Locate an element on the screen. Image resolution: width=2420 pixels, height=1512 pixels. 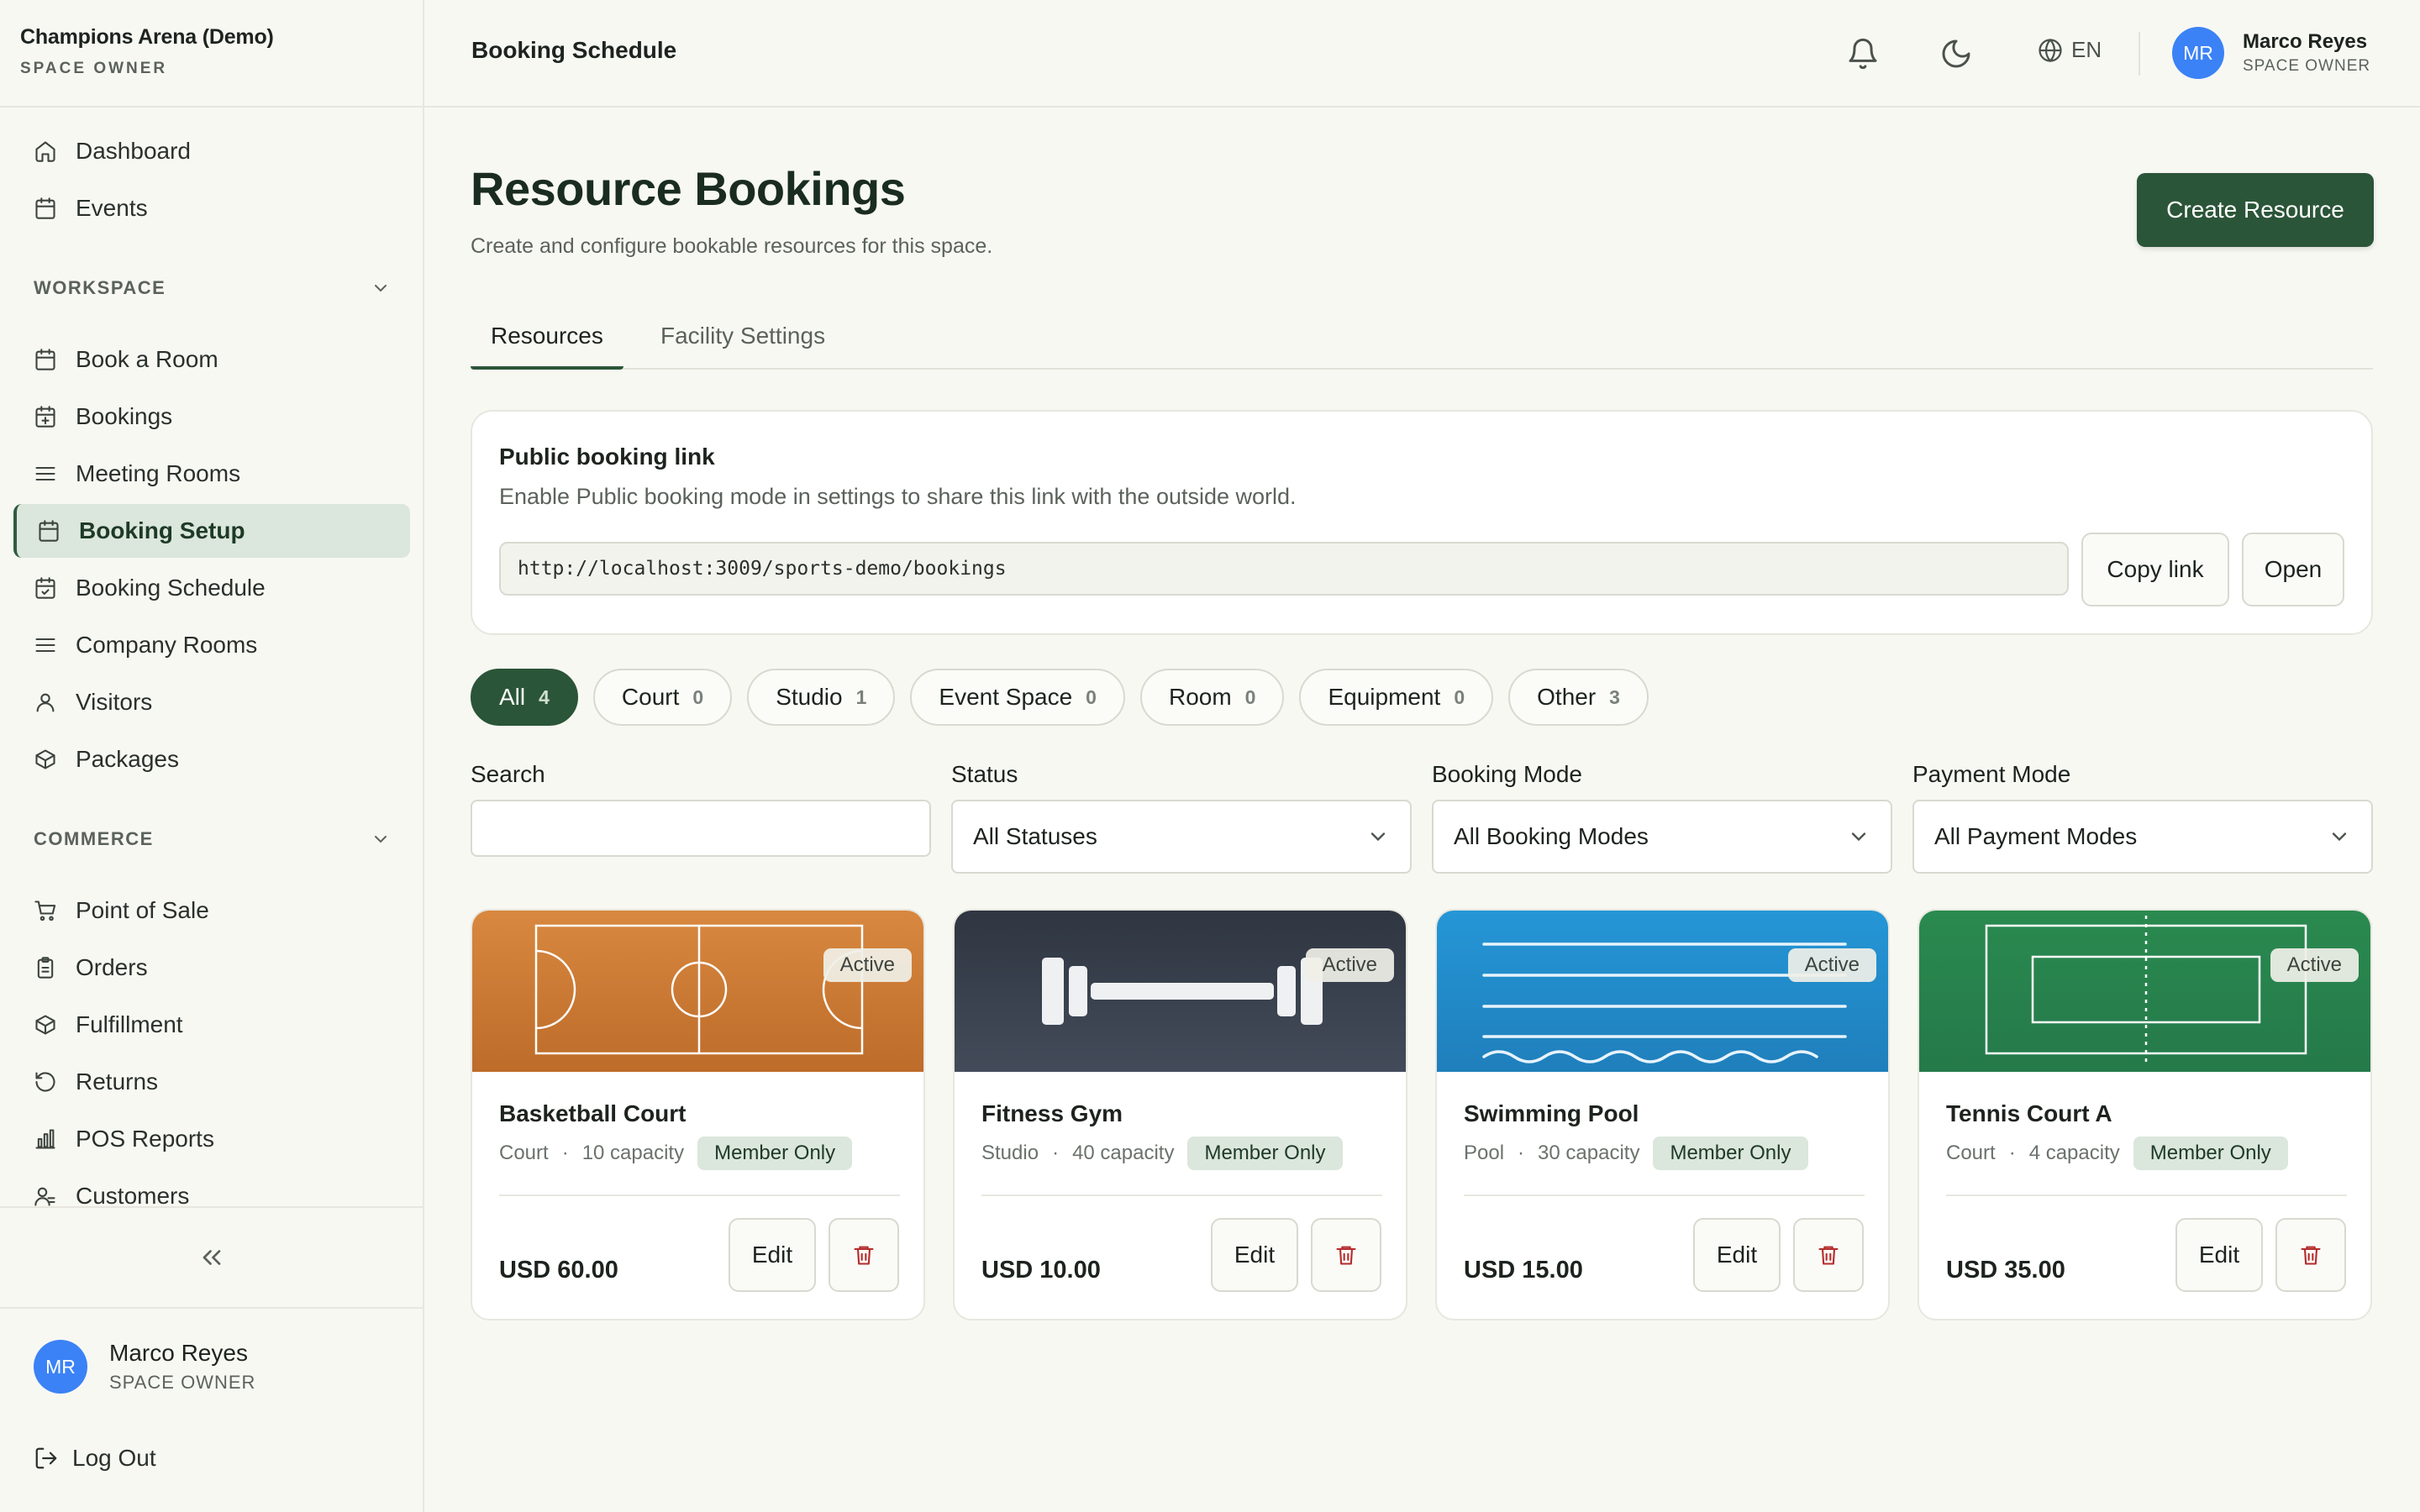
resource-price: USD 10.00 is located at coordinates (1041, 1270).